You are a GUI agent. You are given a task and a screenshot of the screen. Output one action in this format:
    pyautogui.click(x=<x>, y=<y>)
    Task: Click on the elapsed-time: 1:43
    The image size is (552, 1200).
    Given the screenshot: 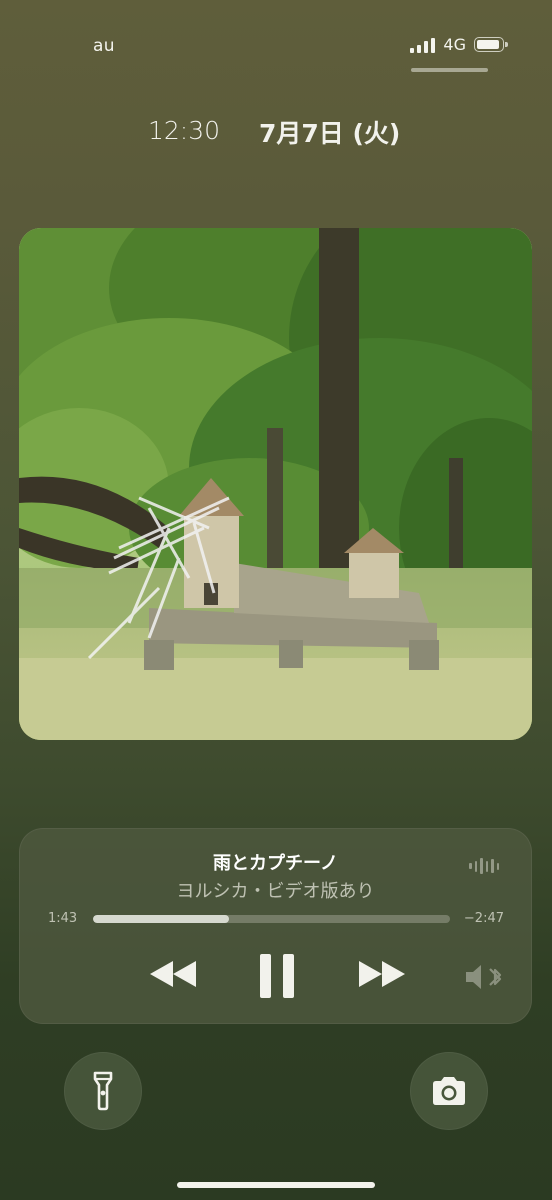 What is the action you would take?
    pyautogui.click(x=63, y=918)
    